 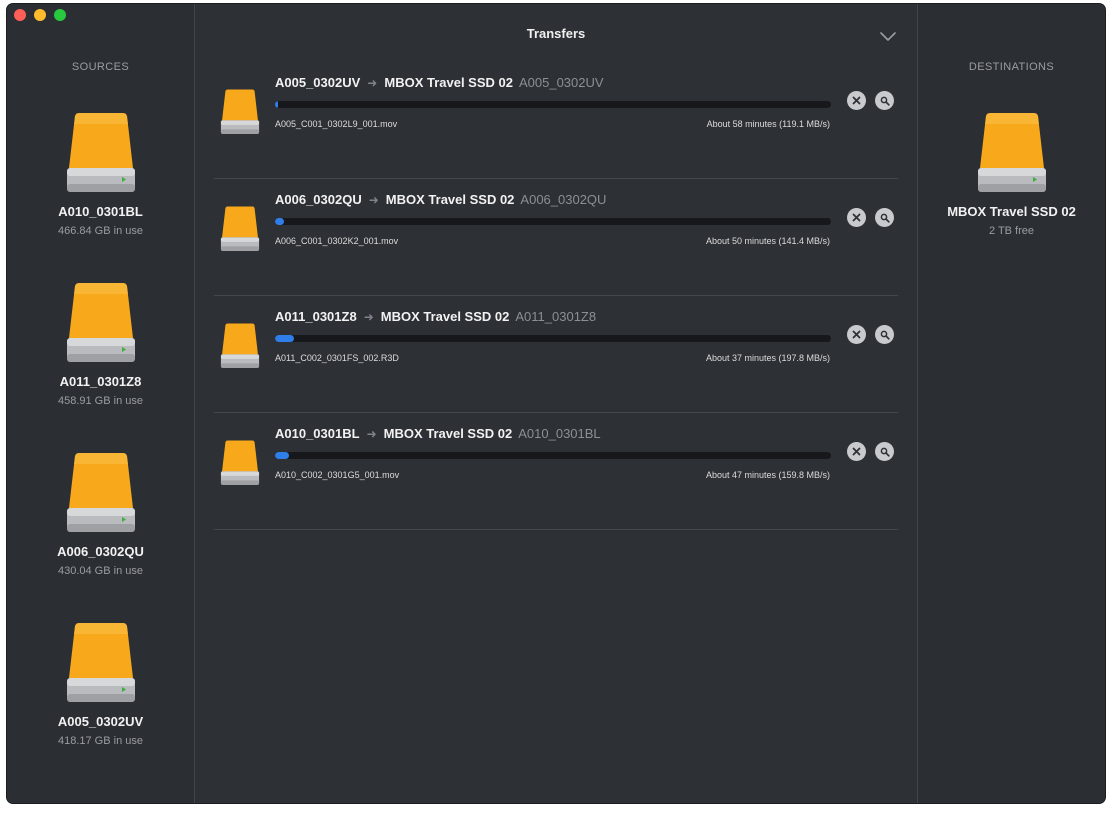 What do you see at coordinates (561, 82) in the screenshot?
I see `transfer-folder: A005_0302UV` at bounding box center [561, 82].